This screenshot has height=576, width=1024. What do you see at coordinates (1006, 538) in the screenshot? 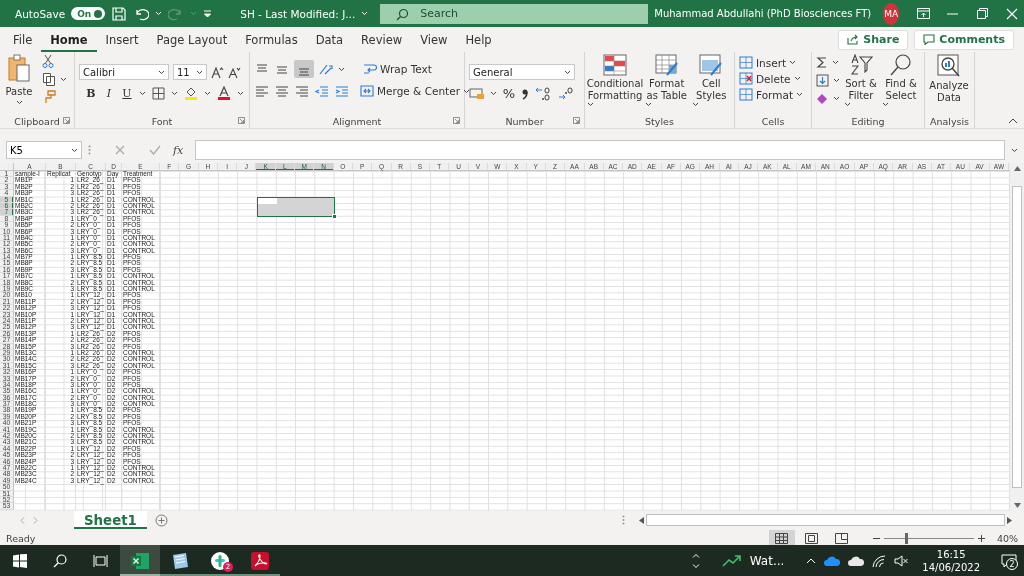
I see `zoom-level: 40%` at bounding box center [1006, 538].